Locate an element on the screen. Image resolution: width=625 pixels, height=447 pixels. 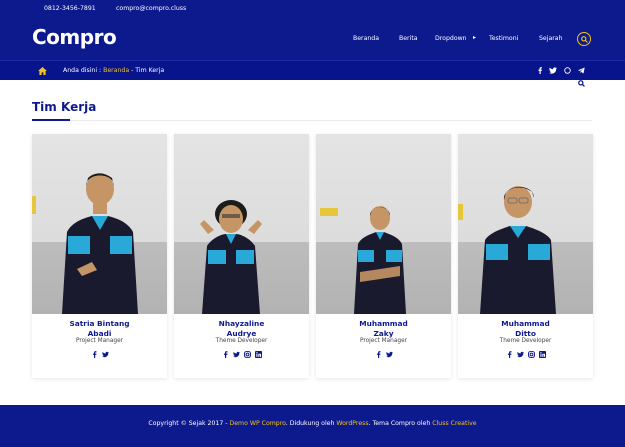
telegram-share-icon is located at coordinates (581, 70).